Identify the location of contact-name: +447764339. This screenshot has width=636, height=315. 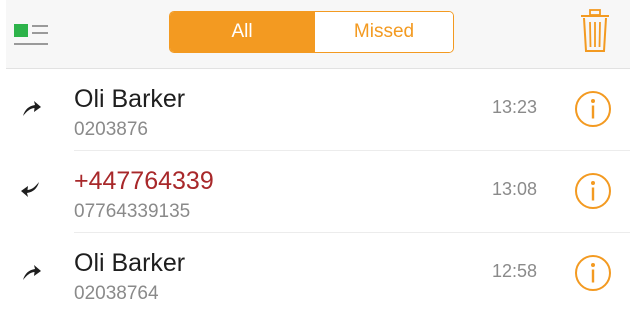
(144, 181).